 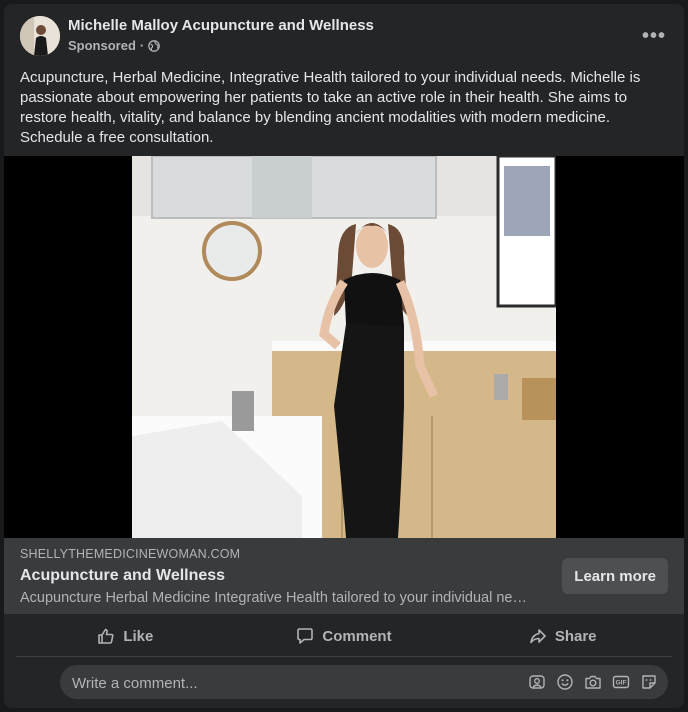 I want to click on avatar-sticker-icon, so click(x=537, y=682).